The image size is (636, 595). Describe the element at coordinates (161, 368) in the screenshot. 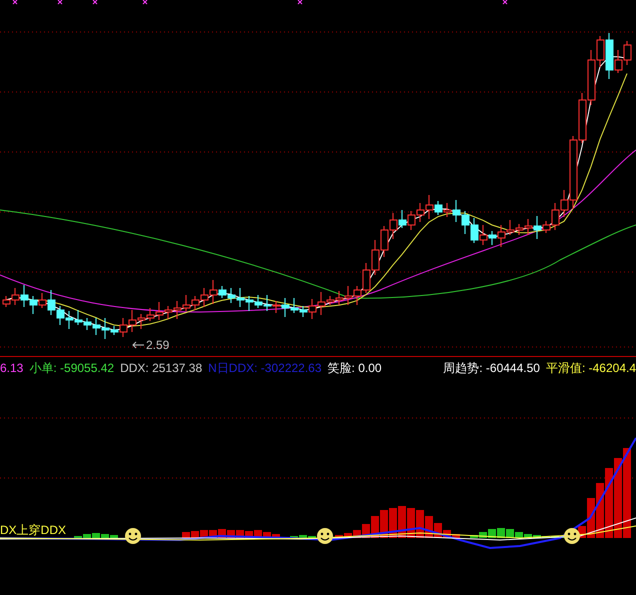

I see `legend-value: DDX: 25137.38` at that location.